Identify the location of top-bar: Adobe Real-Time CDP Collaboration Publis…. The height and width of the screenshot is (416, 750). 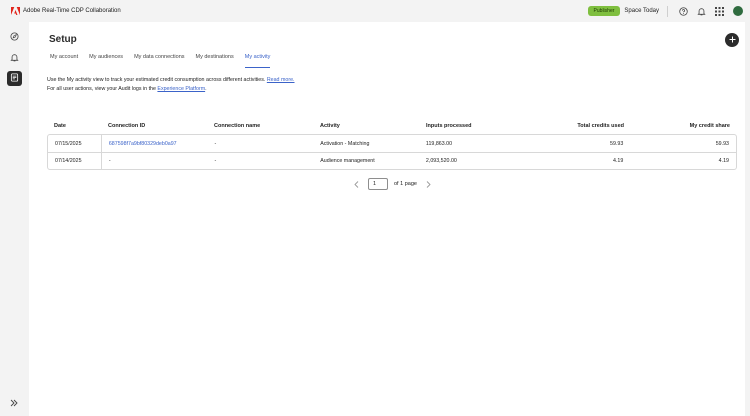
(375, 11).